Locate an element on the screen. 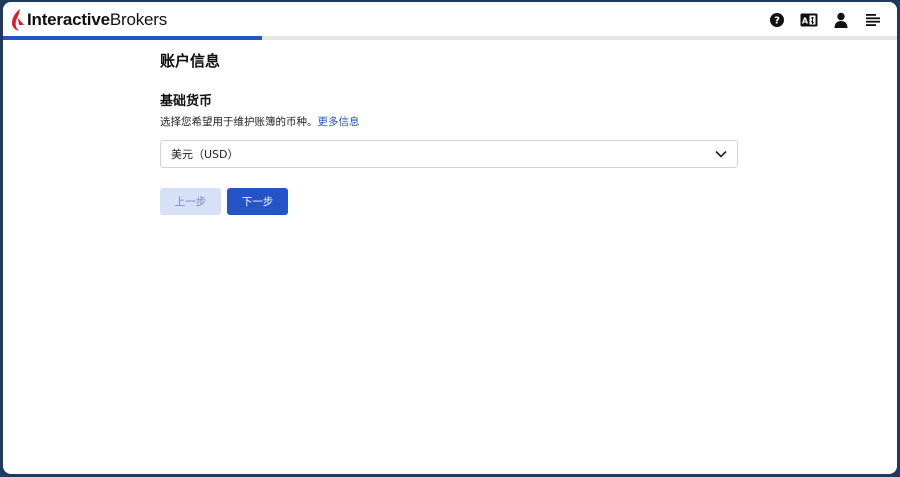 This screenshot has width=900, height=477. language-icon: A is located at coordinates (809, 20).